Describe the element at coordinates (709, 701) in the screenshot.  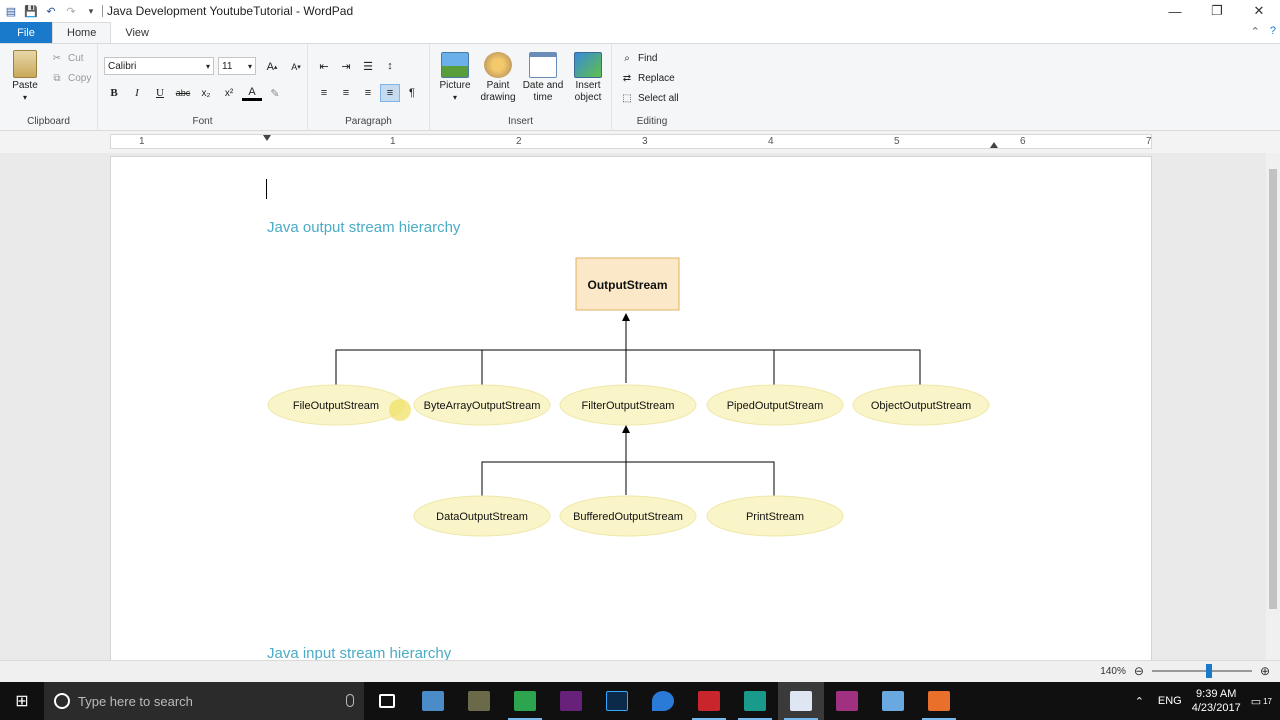
I see `camera-app-icon` at that location.